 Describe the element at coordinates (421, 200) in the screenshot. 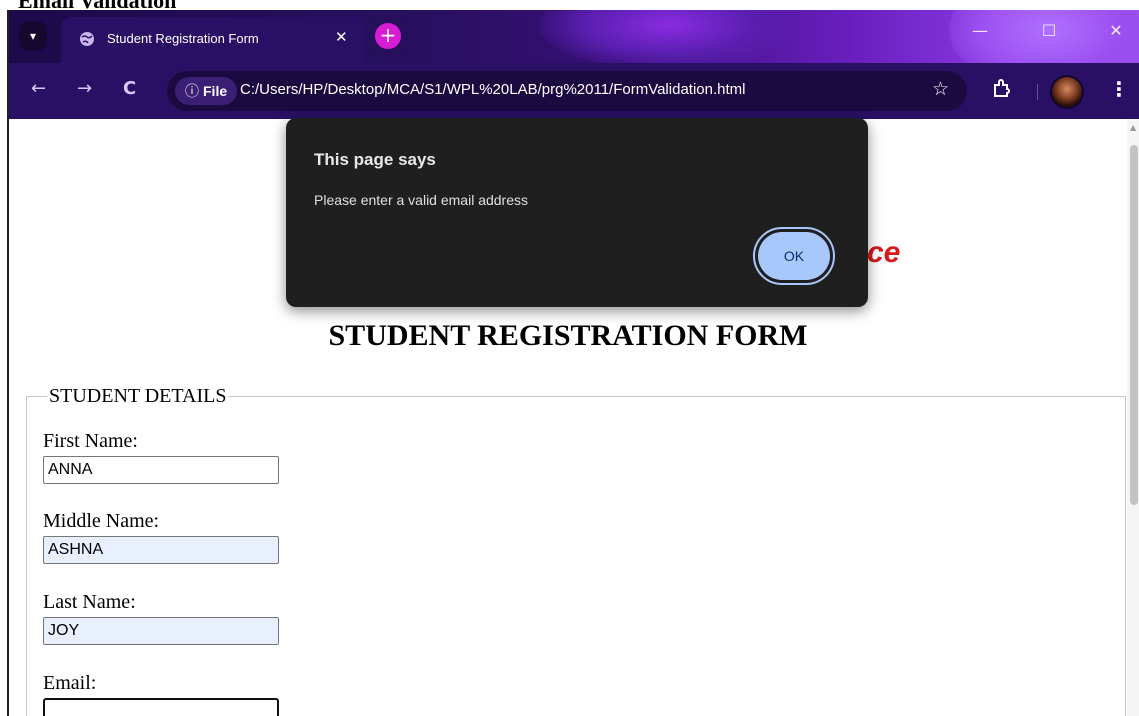

I see `dialog-message: Please enter a valid email address` at that location.